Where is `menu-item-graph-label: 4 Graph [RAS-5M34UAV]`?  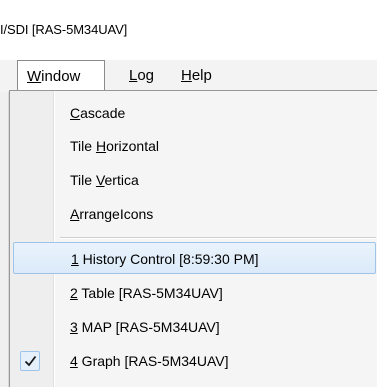 menu-item-graph-label: 4 Graph [RAS-5M34UAV] is located at coordinates (149, 361).